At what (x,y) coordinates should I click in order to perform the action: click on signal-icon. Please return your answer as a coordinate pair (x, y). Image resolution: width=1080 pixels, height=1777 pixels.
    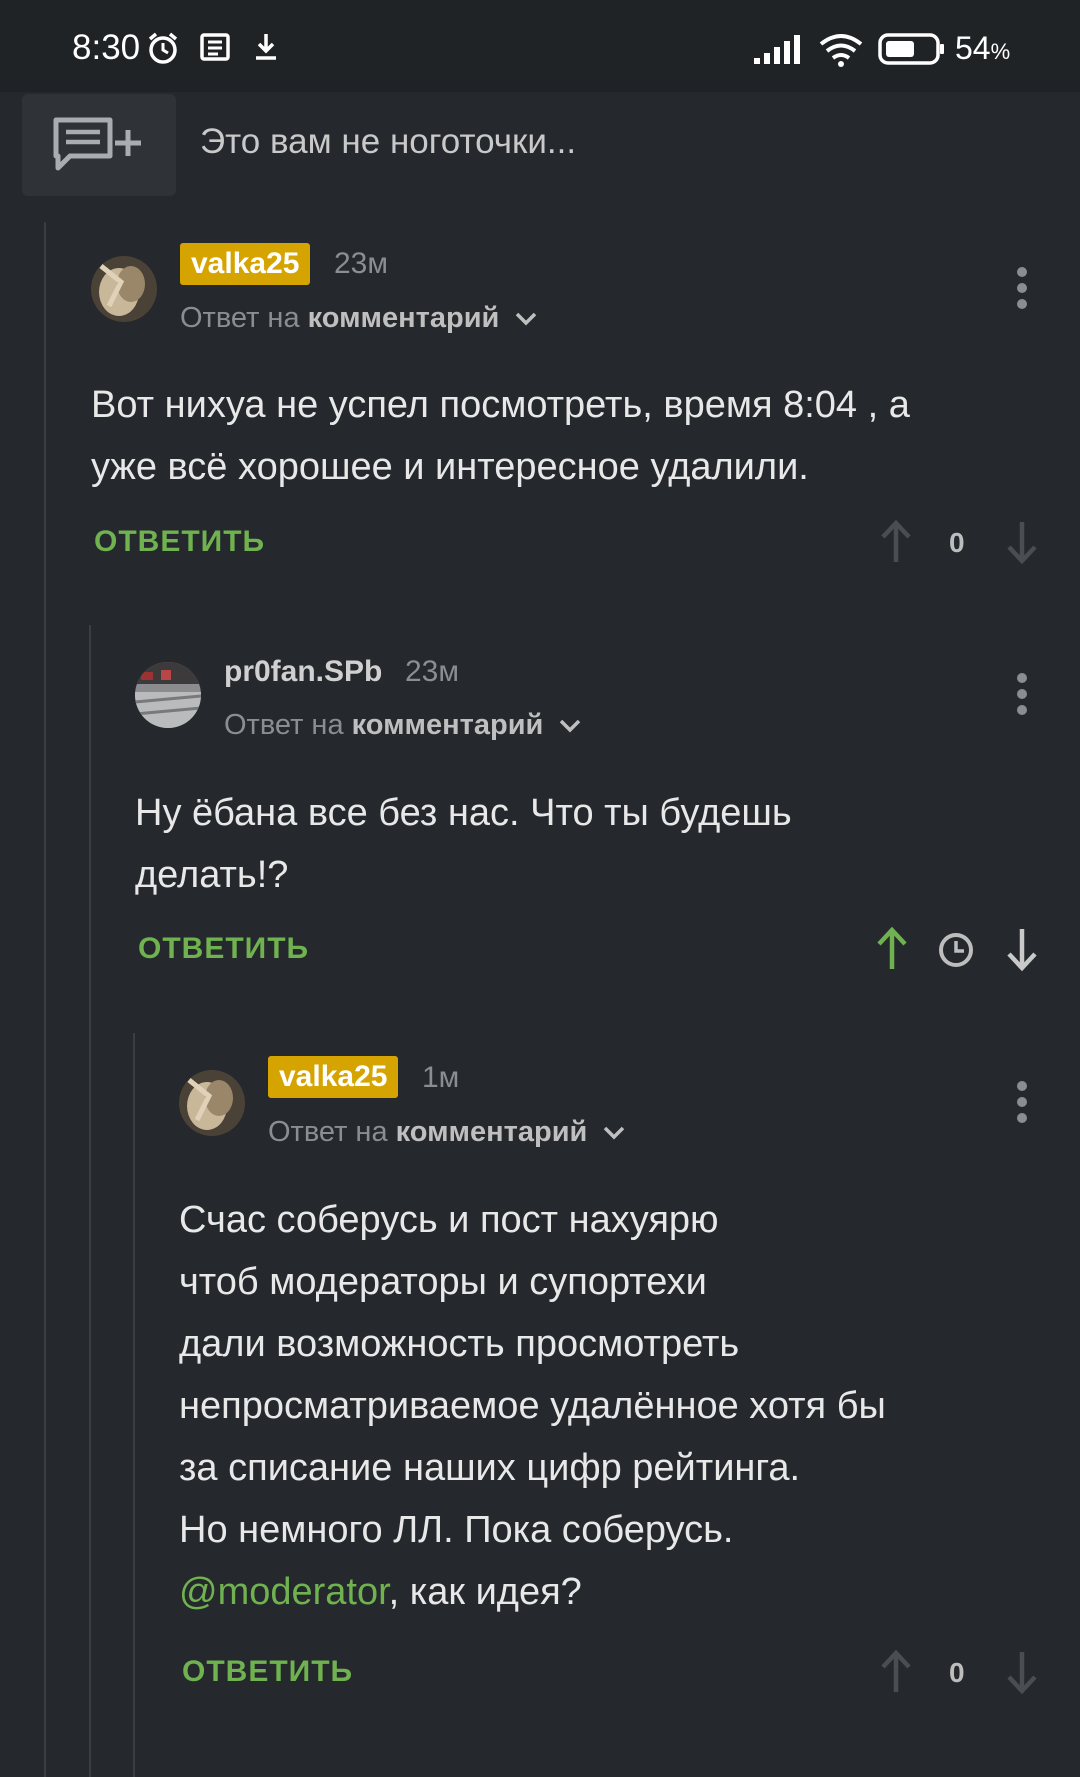
    Looking at the image, I should click on (777, 49).